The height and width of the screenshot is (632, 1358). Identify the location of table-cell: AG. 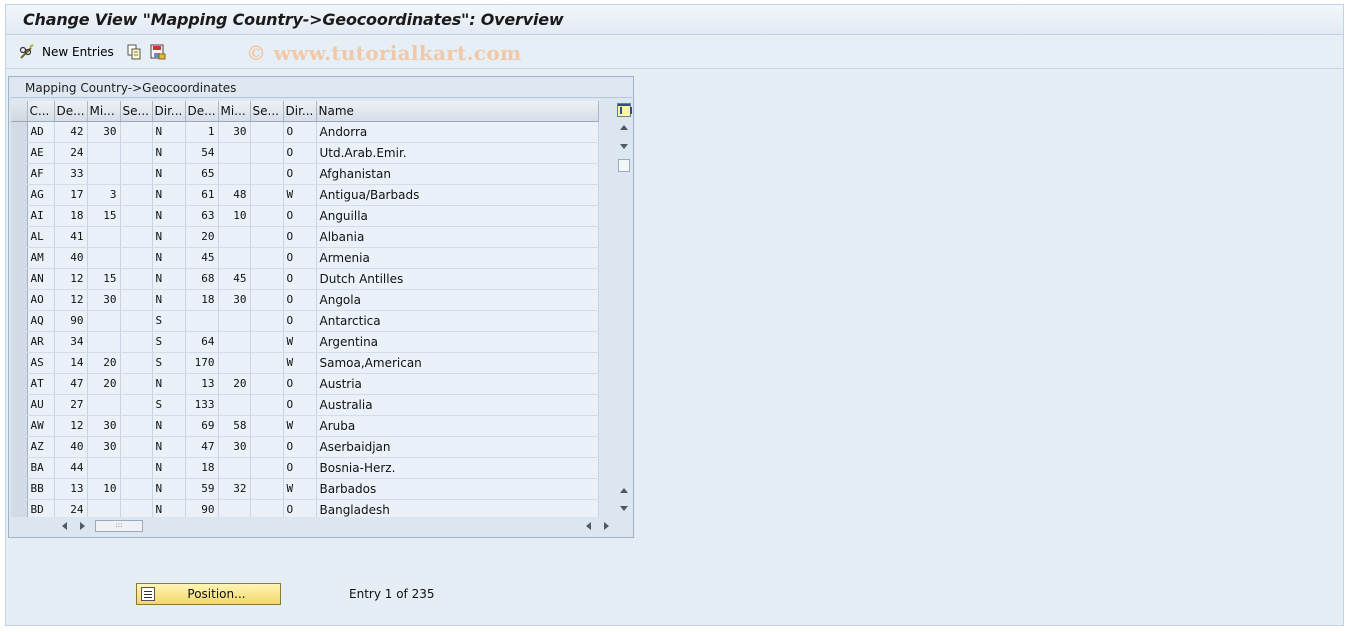
(41, 195).